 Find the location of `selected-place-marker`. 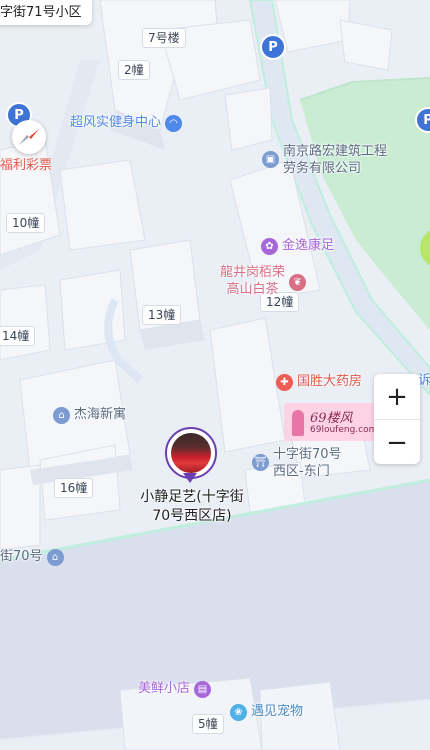

selected-place-marker is located at coordinates (191, 457).